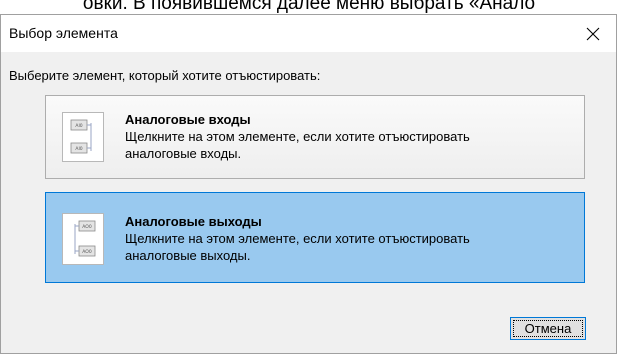 The width and height of the screenshot is (618, 354). I want to click on close-icon, so click(593, 33).